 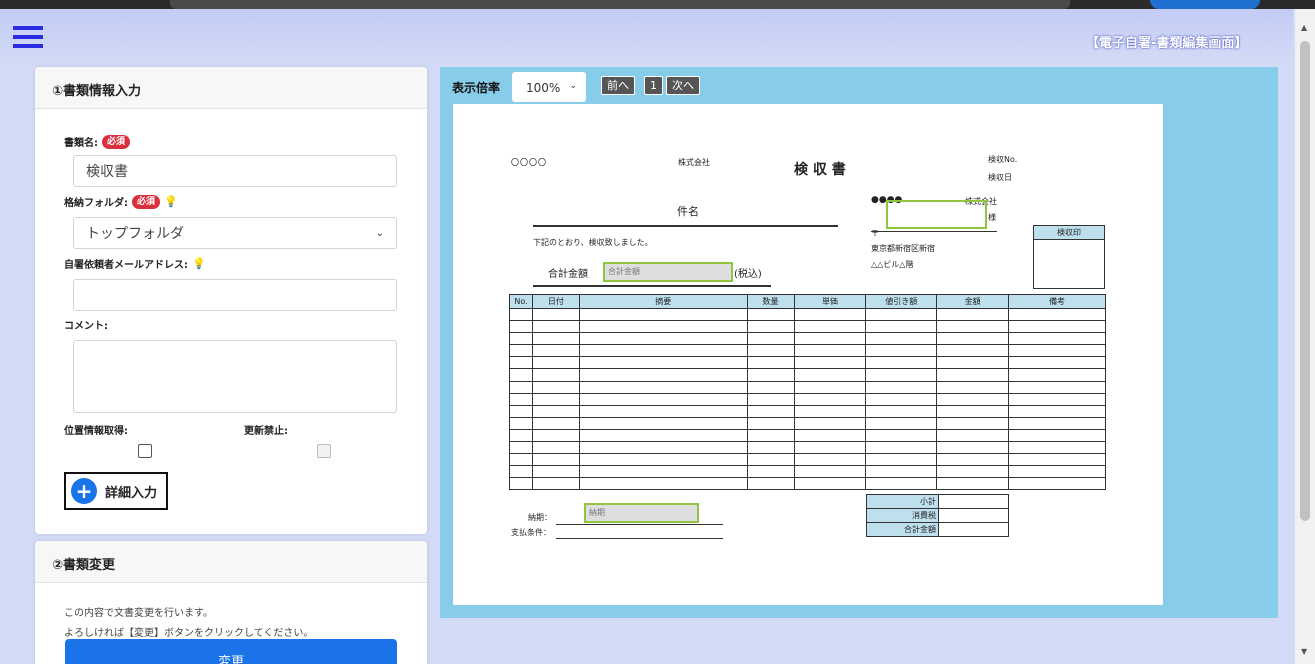 I want to click on due-date-field: 納期, so click(x=641, y=513).